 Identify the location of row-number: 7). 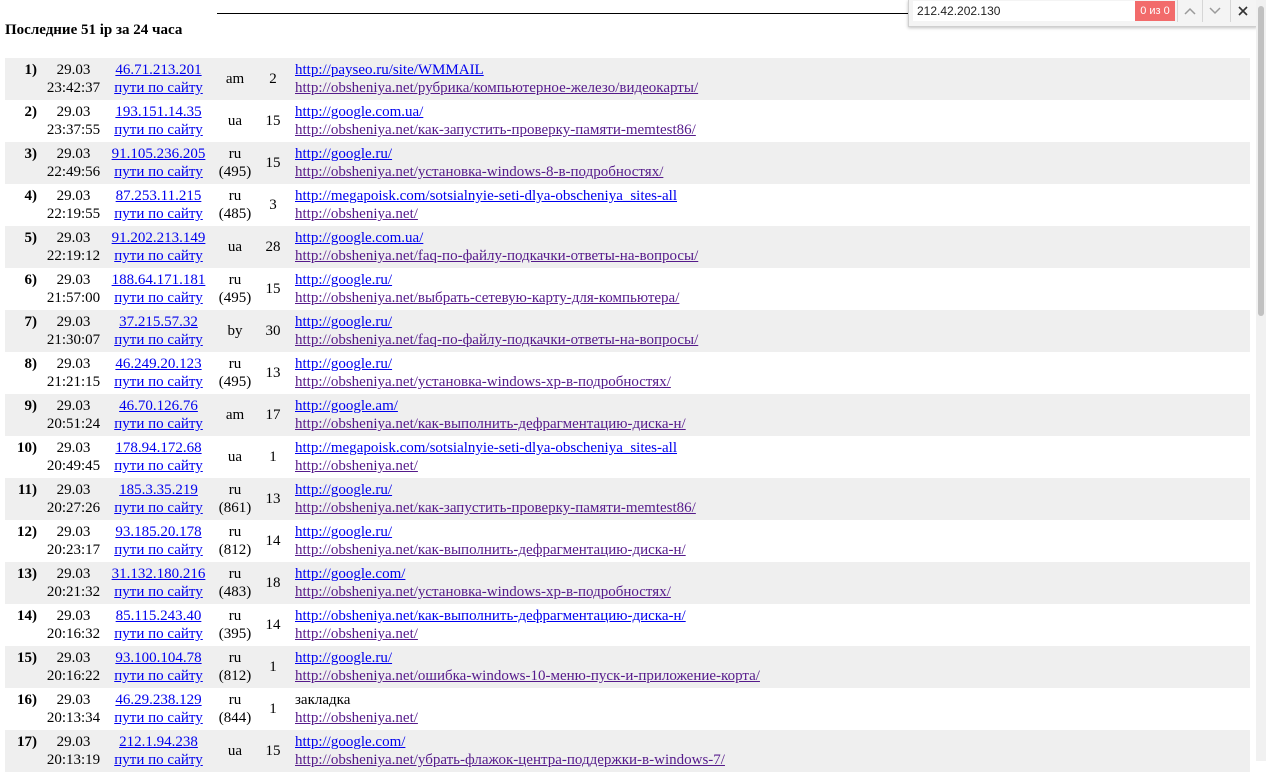
(23, 331).